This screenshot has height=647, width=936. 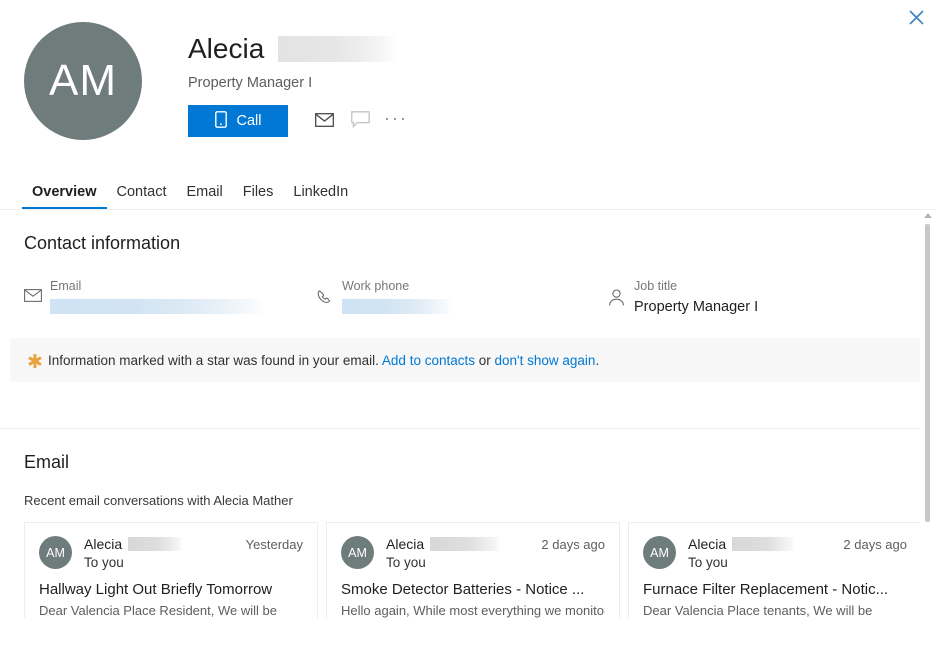 What do you see at coordinates (183, 296) in the screenshot?
I see `contact-field-email-body: Email` at bounding box center [183, 296].